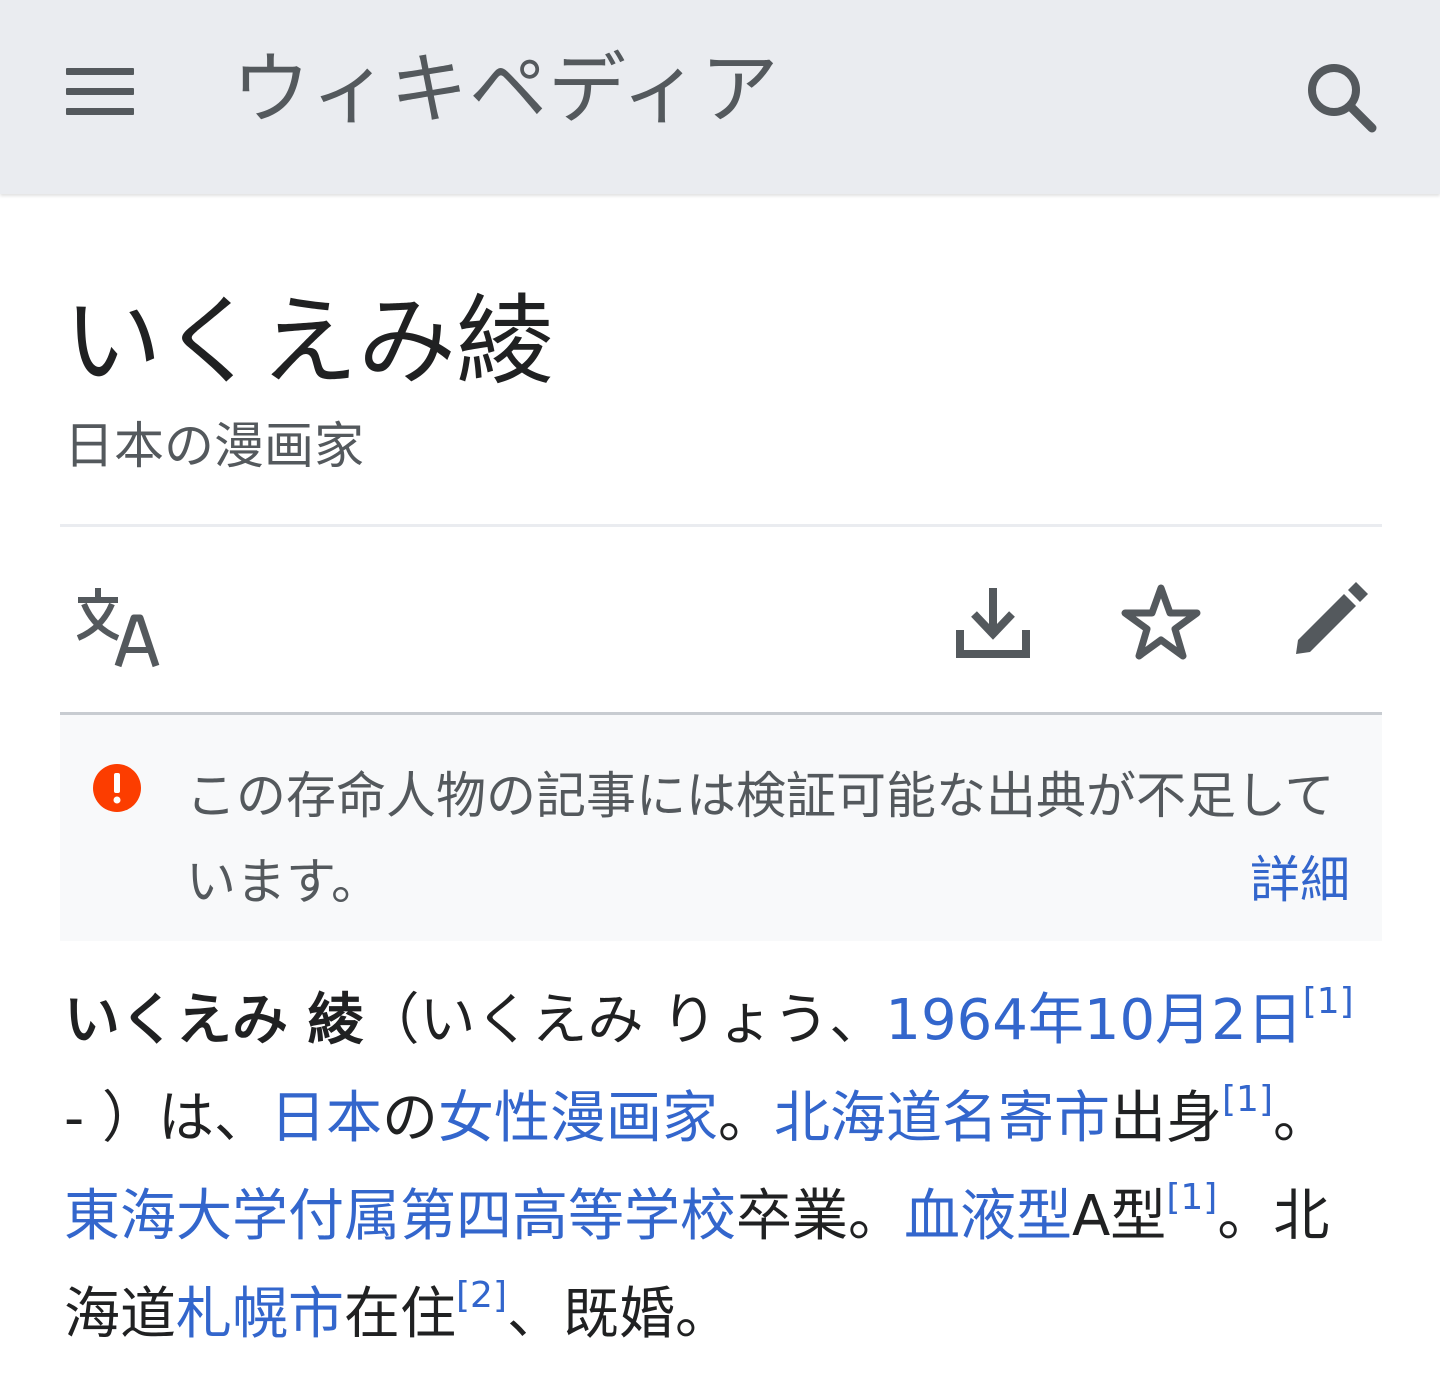  What do you see at coordinates (400, 1314) in the screenshot?
I see `article-text: 在住` at bounding box center [400, 1314].